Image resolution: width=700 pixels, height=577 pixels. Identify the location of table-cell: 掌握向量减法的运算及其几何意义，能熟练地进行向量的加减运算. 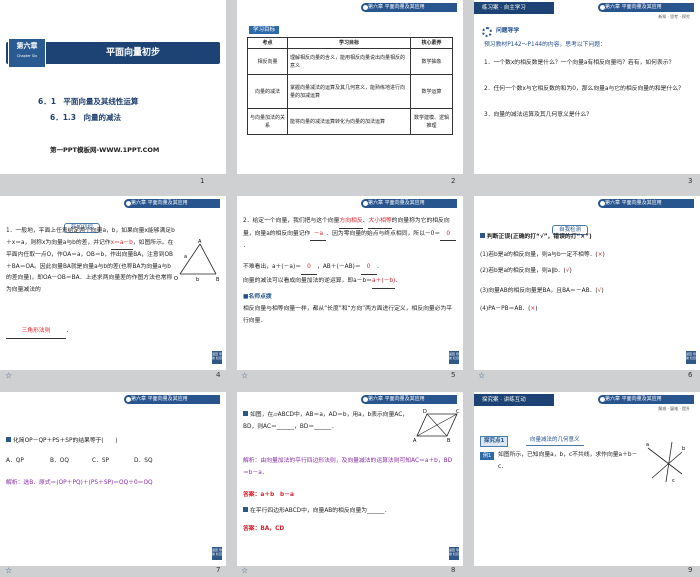
(349, 91).